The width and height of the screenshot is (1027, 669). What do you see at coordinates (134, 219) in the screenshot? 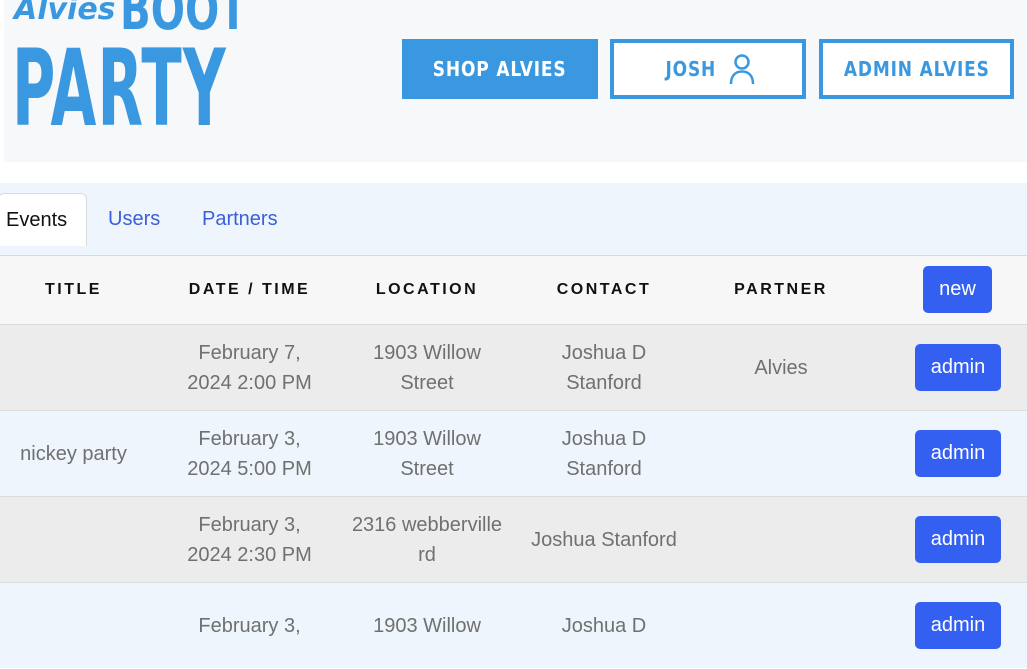
I see `tab-users: Users` at bounding box center [134, 219].